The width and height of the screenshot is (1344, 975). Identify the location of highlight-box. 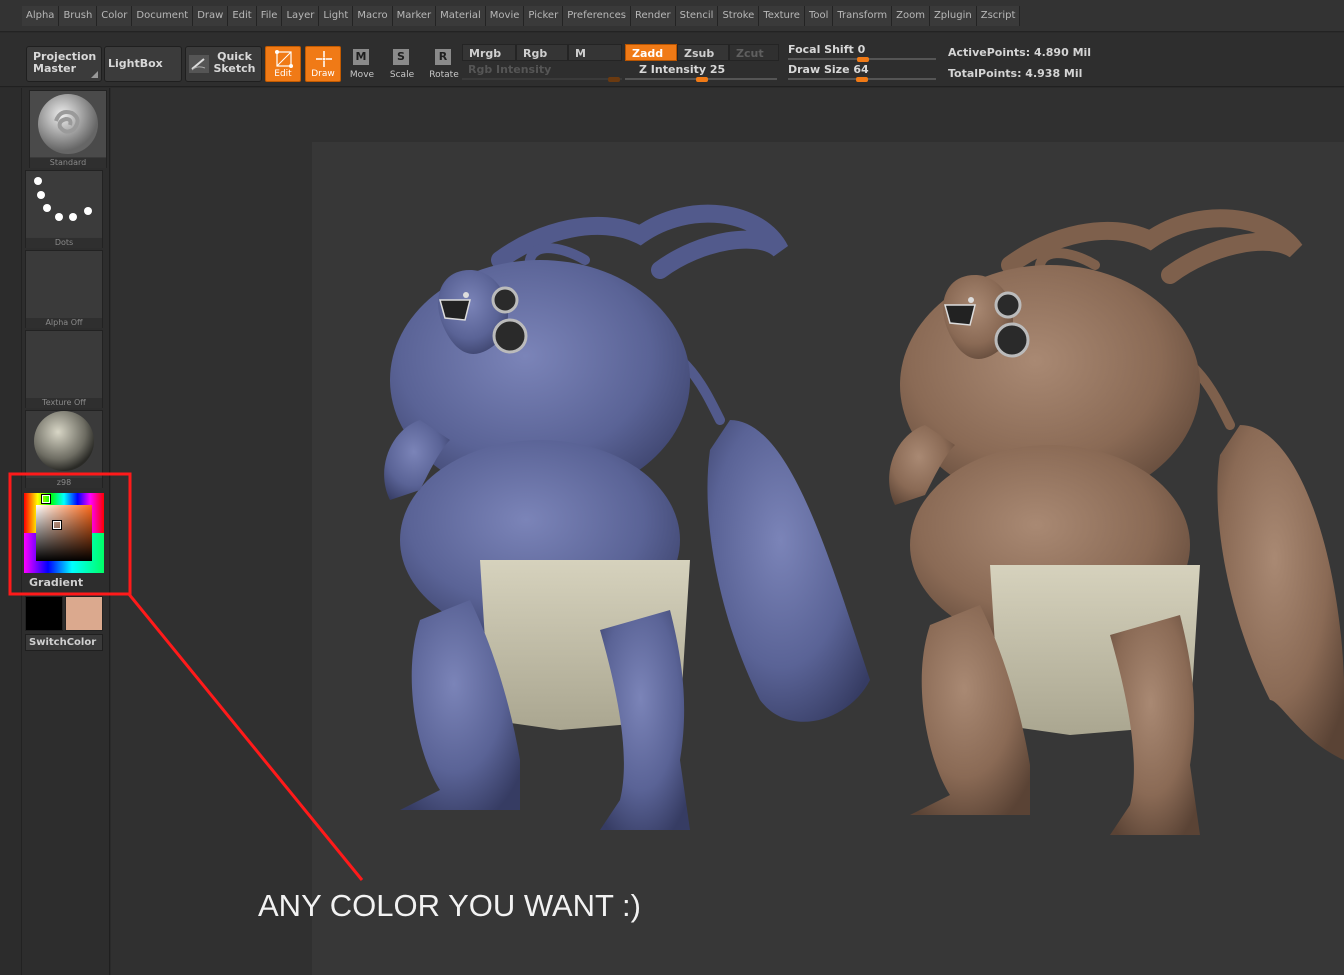
(70, 534).